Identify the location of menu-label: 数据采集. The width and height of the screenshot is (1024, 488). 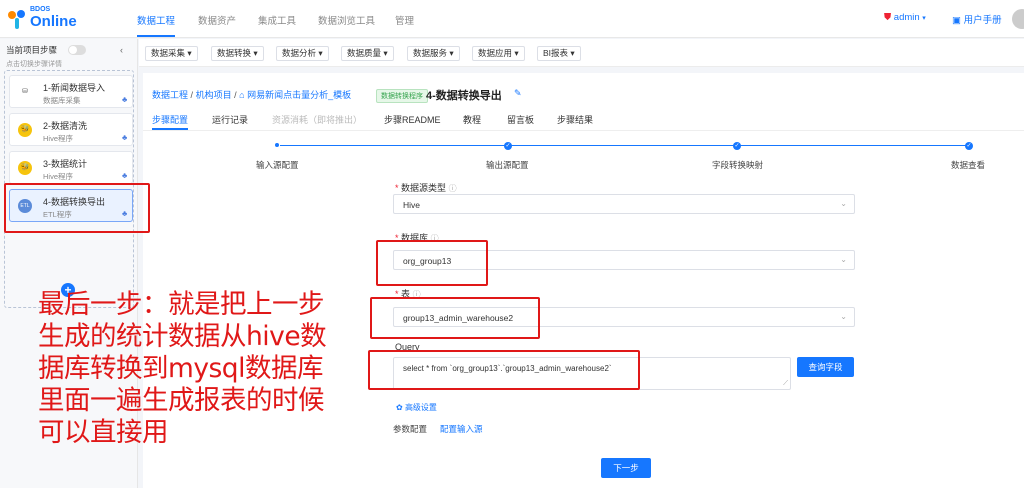
(168, 53).